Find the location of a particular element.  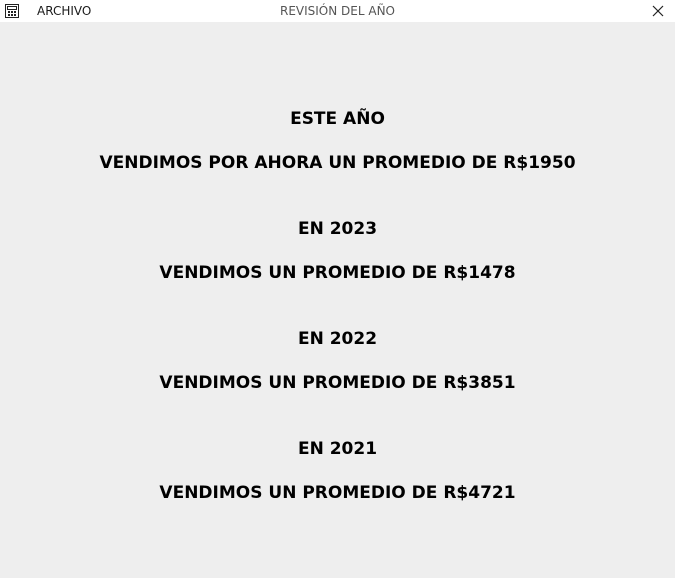

current-year-heading: ESTE AÑO is located at coordinates (337, 119).